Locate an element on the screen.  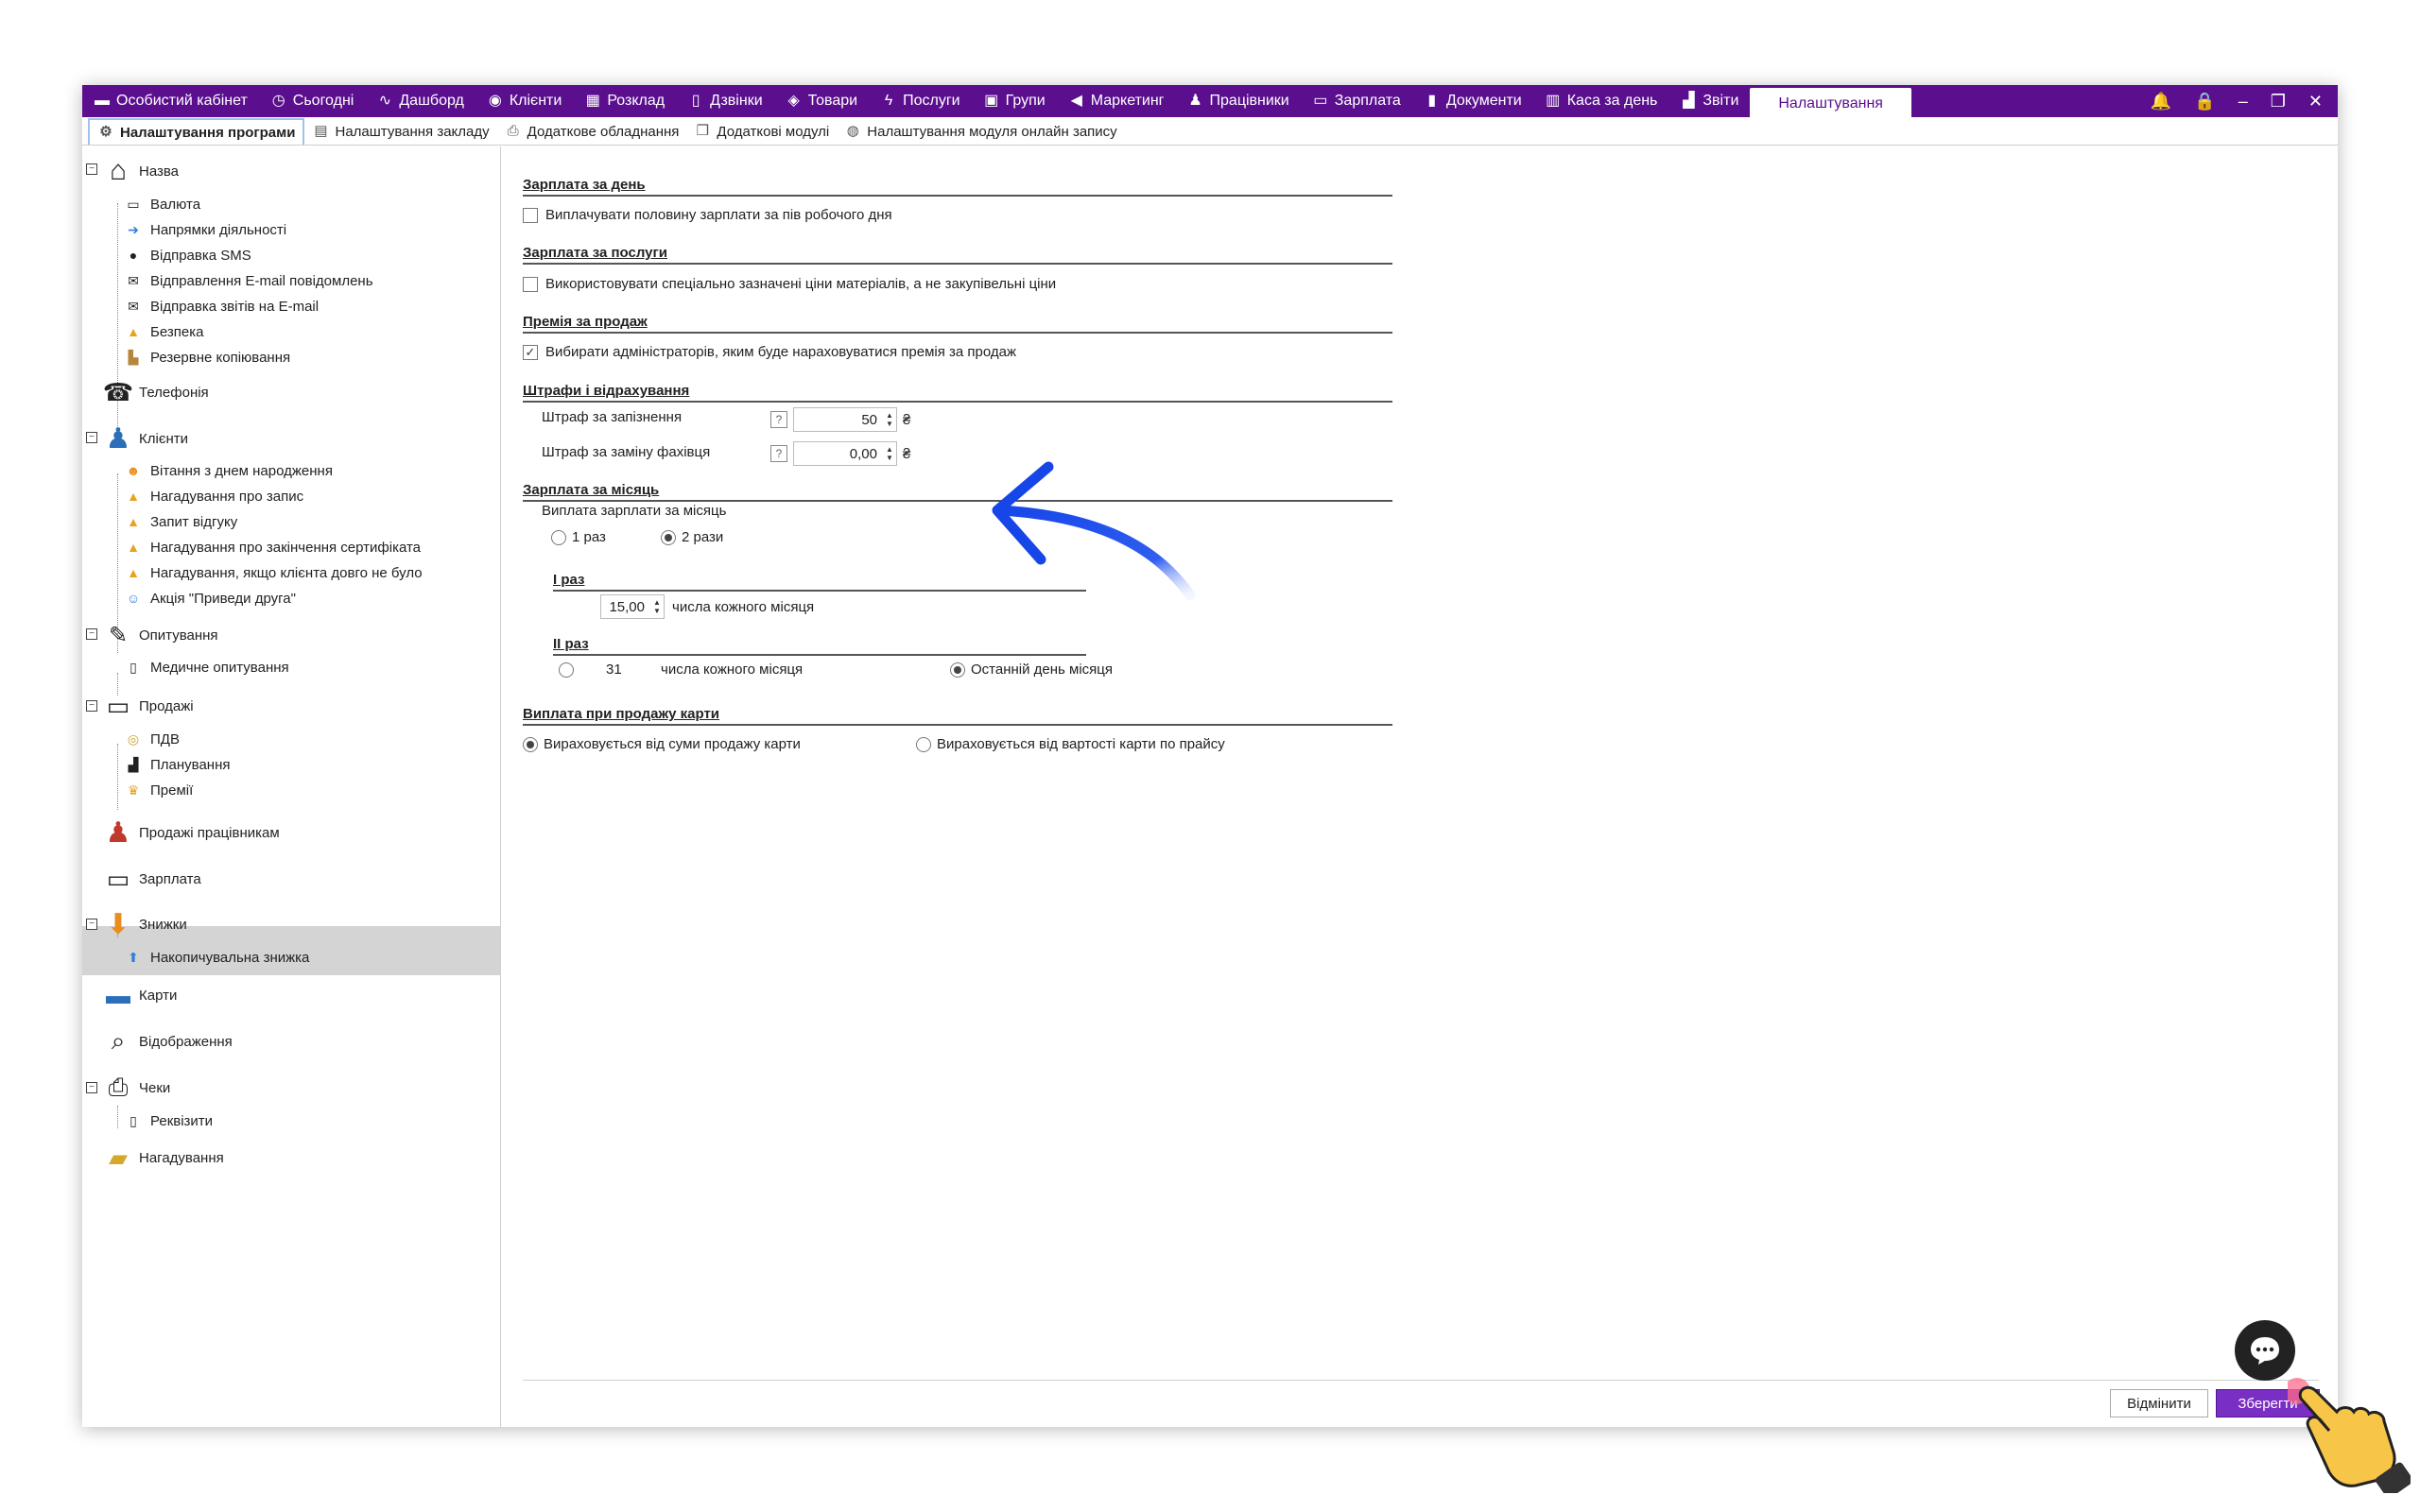
tab-venue-settings: ▤ Налаштування закладу is located at coordinates (400, 131).